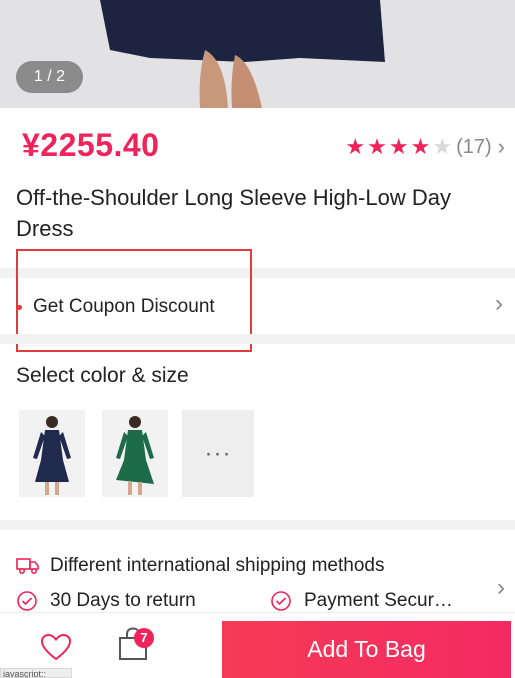  I want to click on star-empty-icon: ★, so click(442, 146).